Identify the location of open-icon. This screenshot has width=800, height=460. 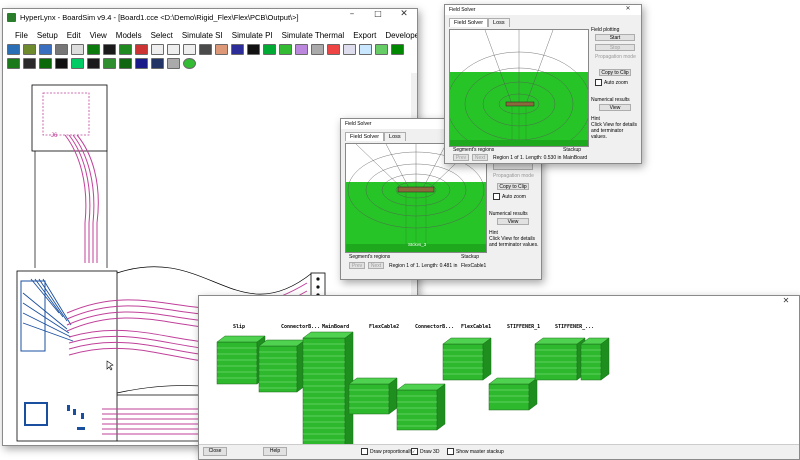
(29, 49).